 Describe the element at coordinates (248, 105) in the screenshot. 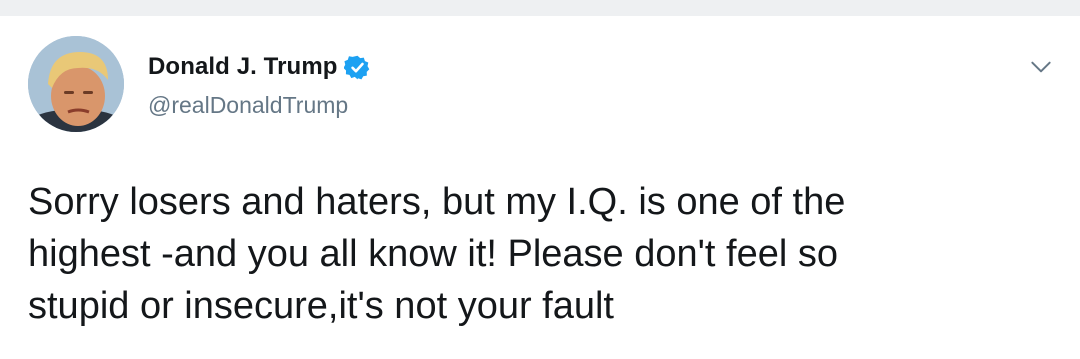

I see `author-handle: @realDonaldTrump` at that location.